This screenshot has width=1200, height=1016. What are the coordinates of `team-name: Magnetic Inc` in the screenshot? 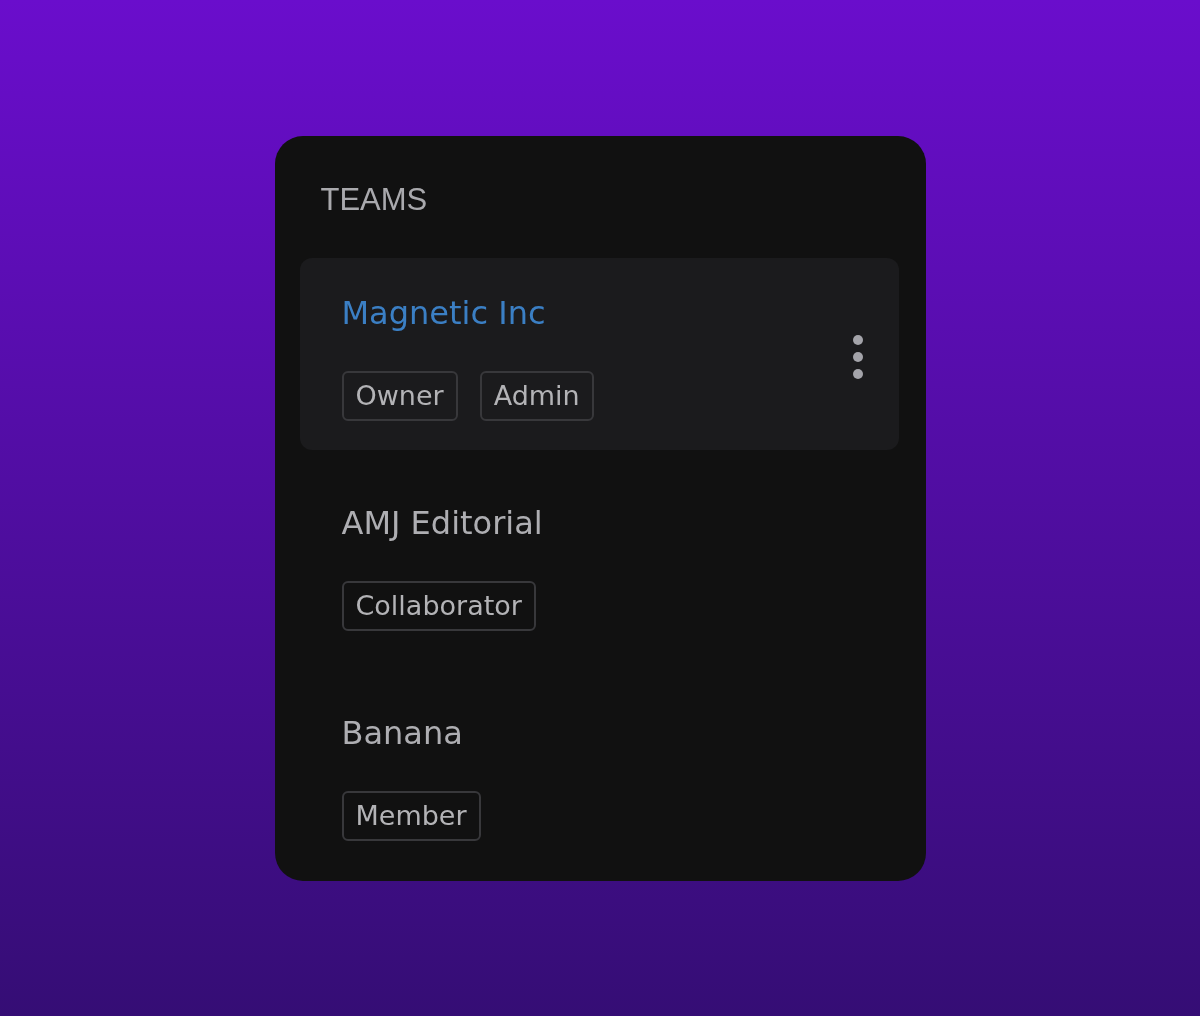 It's located at (444, 313).